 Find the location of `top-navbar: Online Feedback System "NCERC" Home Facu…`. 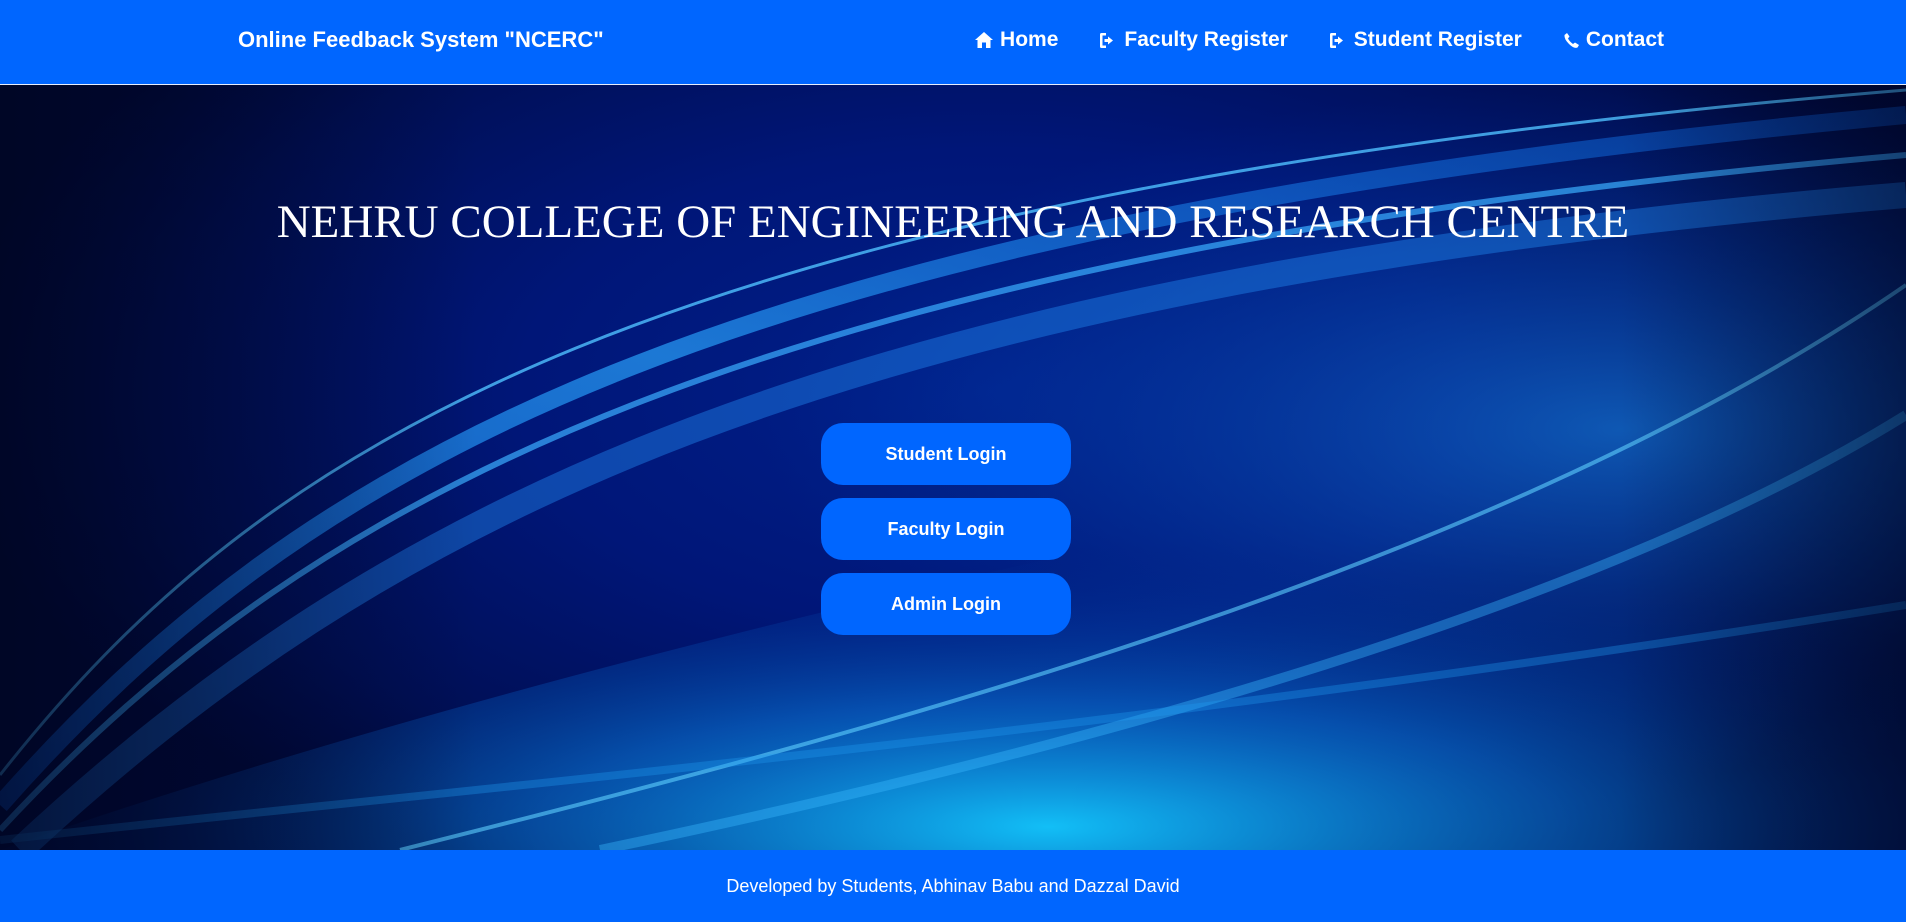

top-navbar: Online Feedback System "NCERC" Home Facu… is located at coordinates (953, 42).